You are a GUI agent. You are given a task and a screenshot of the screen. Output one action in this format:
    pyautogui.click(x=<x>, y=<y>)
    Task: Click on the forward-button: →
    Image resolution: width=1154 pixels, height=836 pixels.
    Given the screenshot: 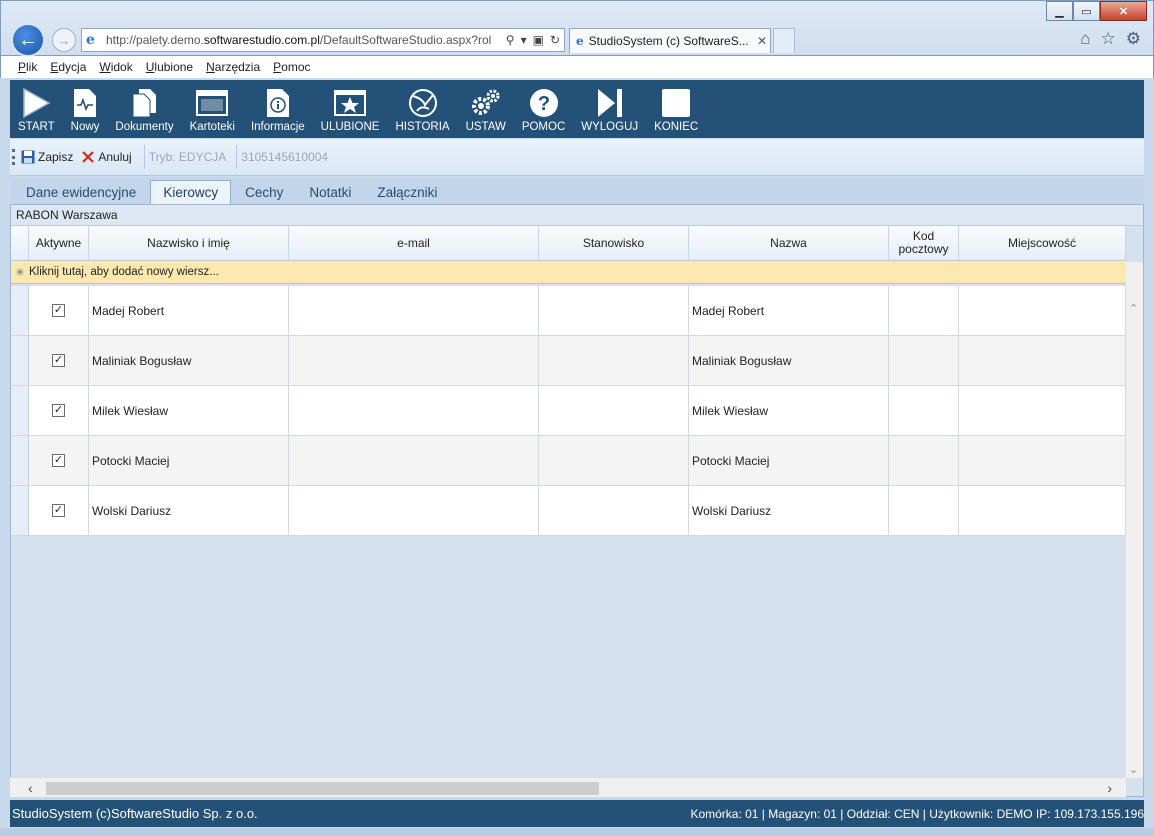 What is the action you would take?
    pyautogui.click(x=64, y=40)
    